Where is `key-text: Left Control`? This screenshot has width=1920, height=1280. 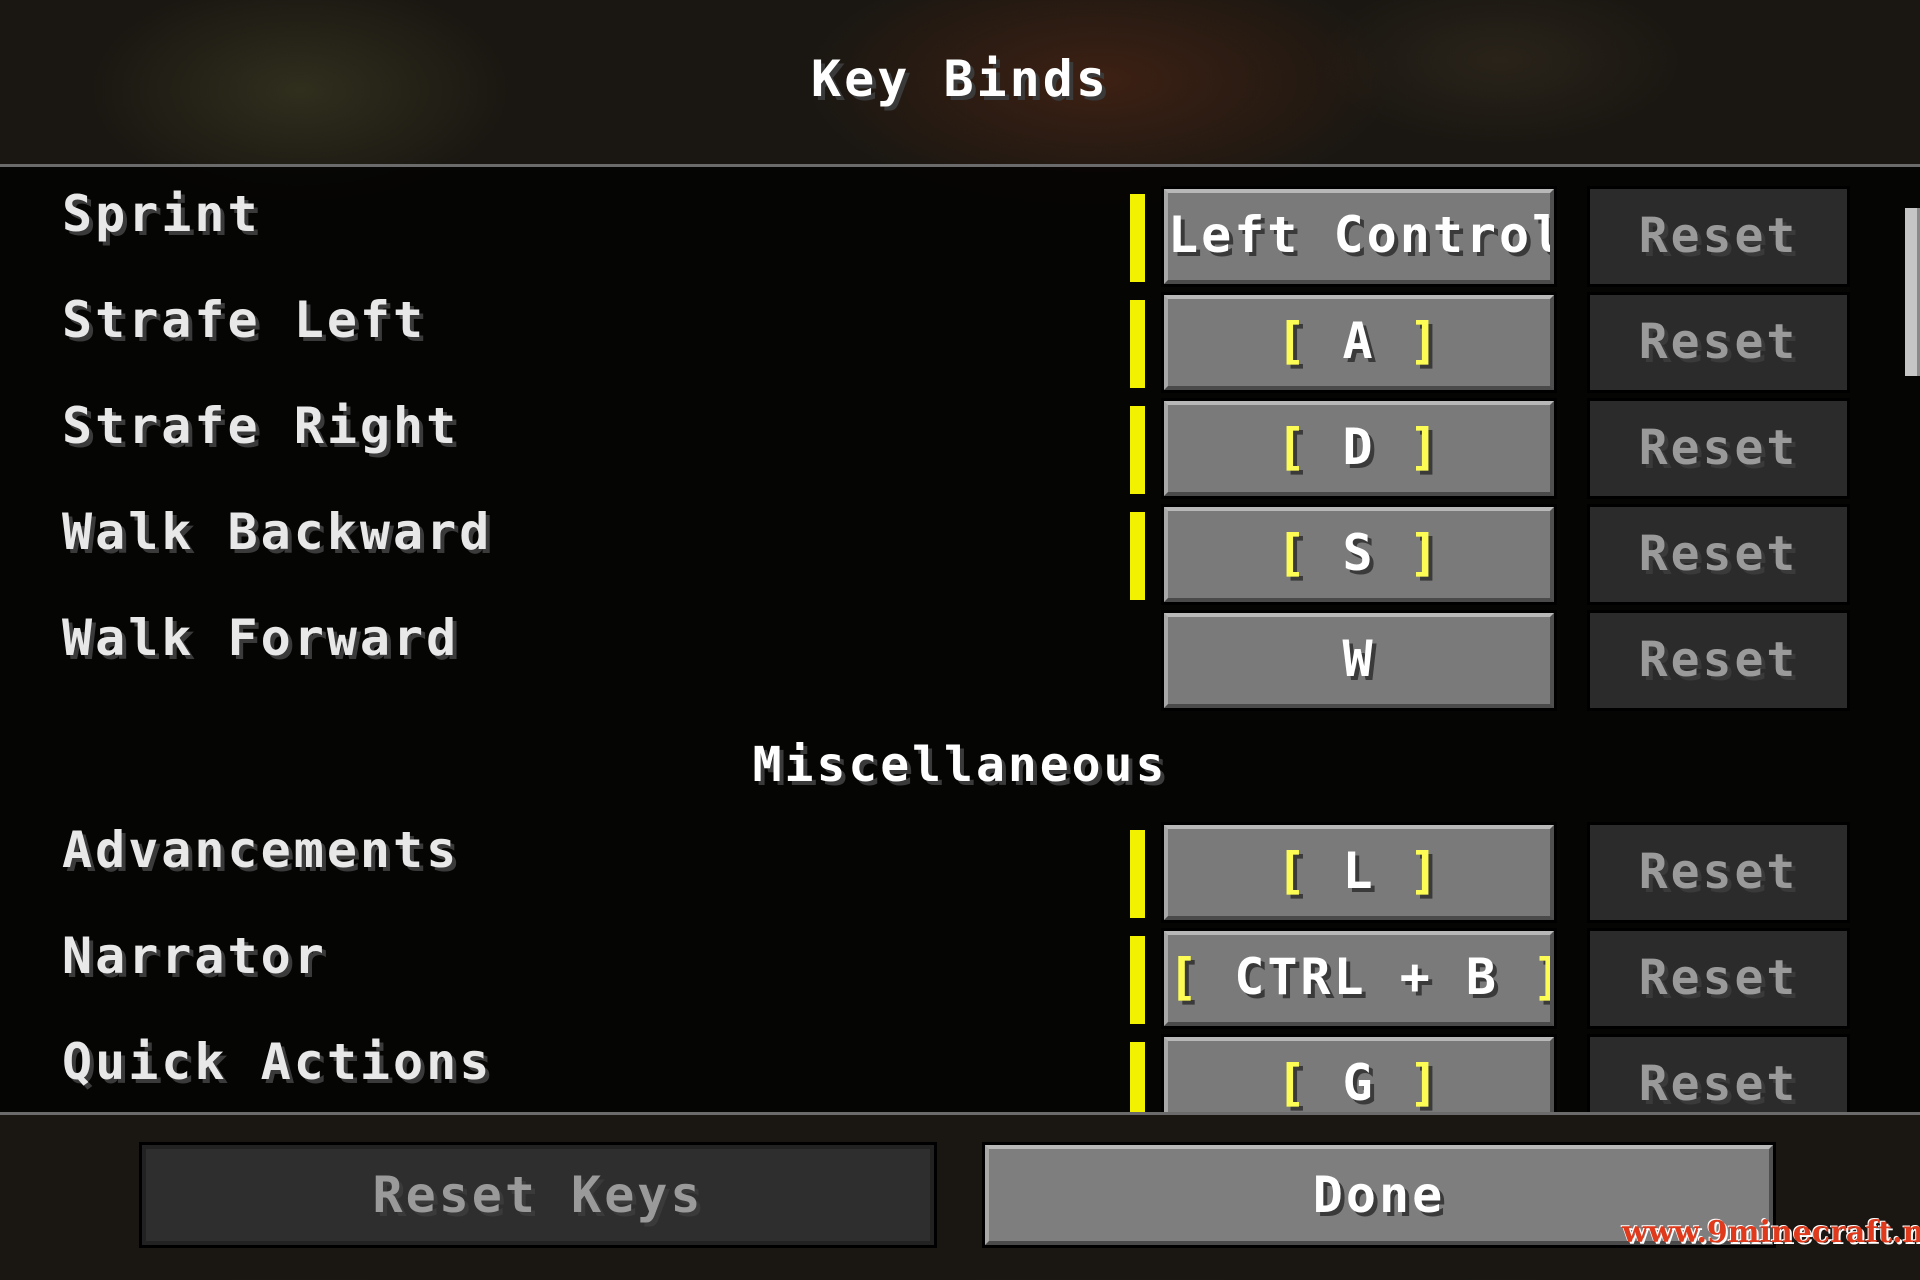 key-text: Left Control is located at coordinates (1361, 235).